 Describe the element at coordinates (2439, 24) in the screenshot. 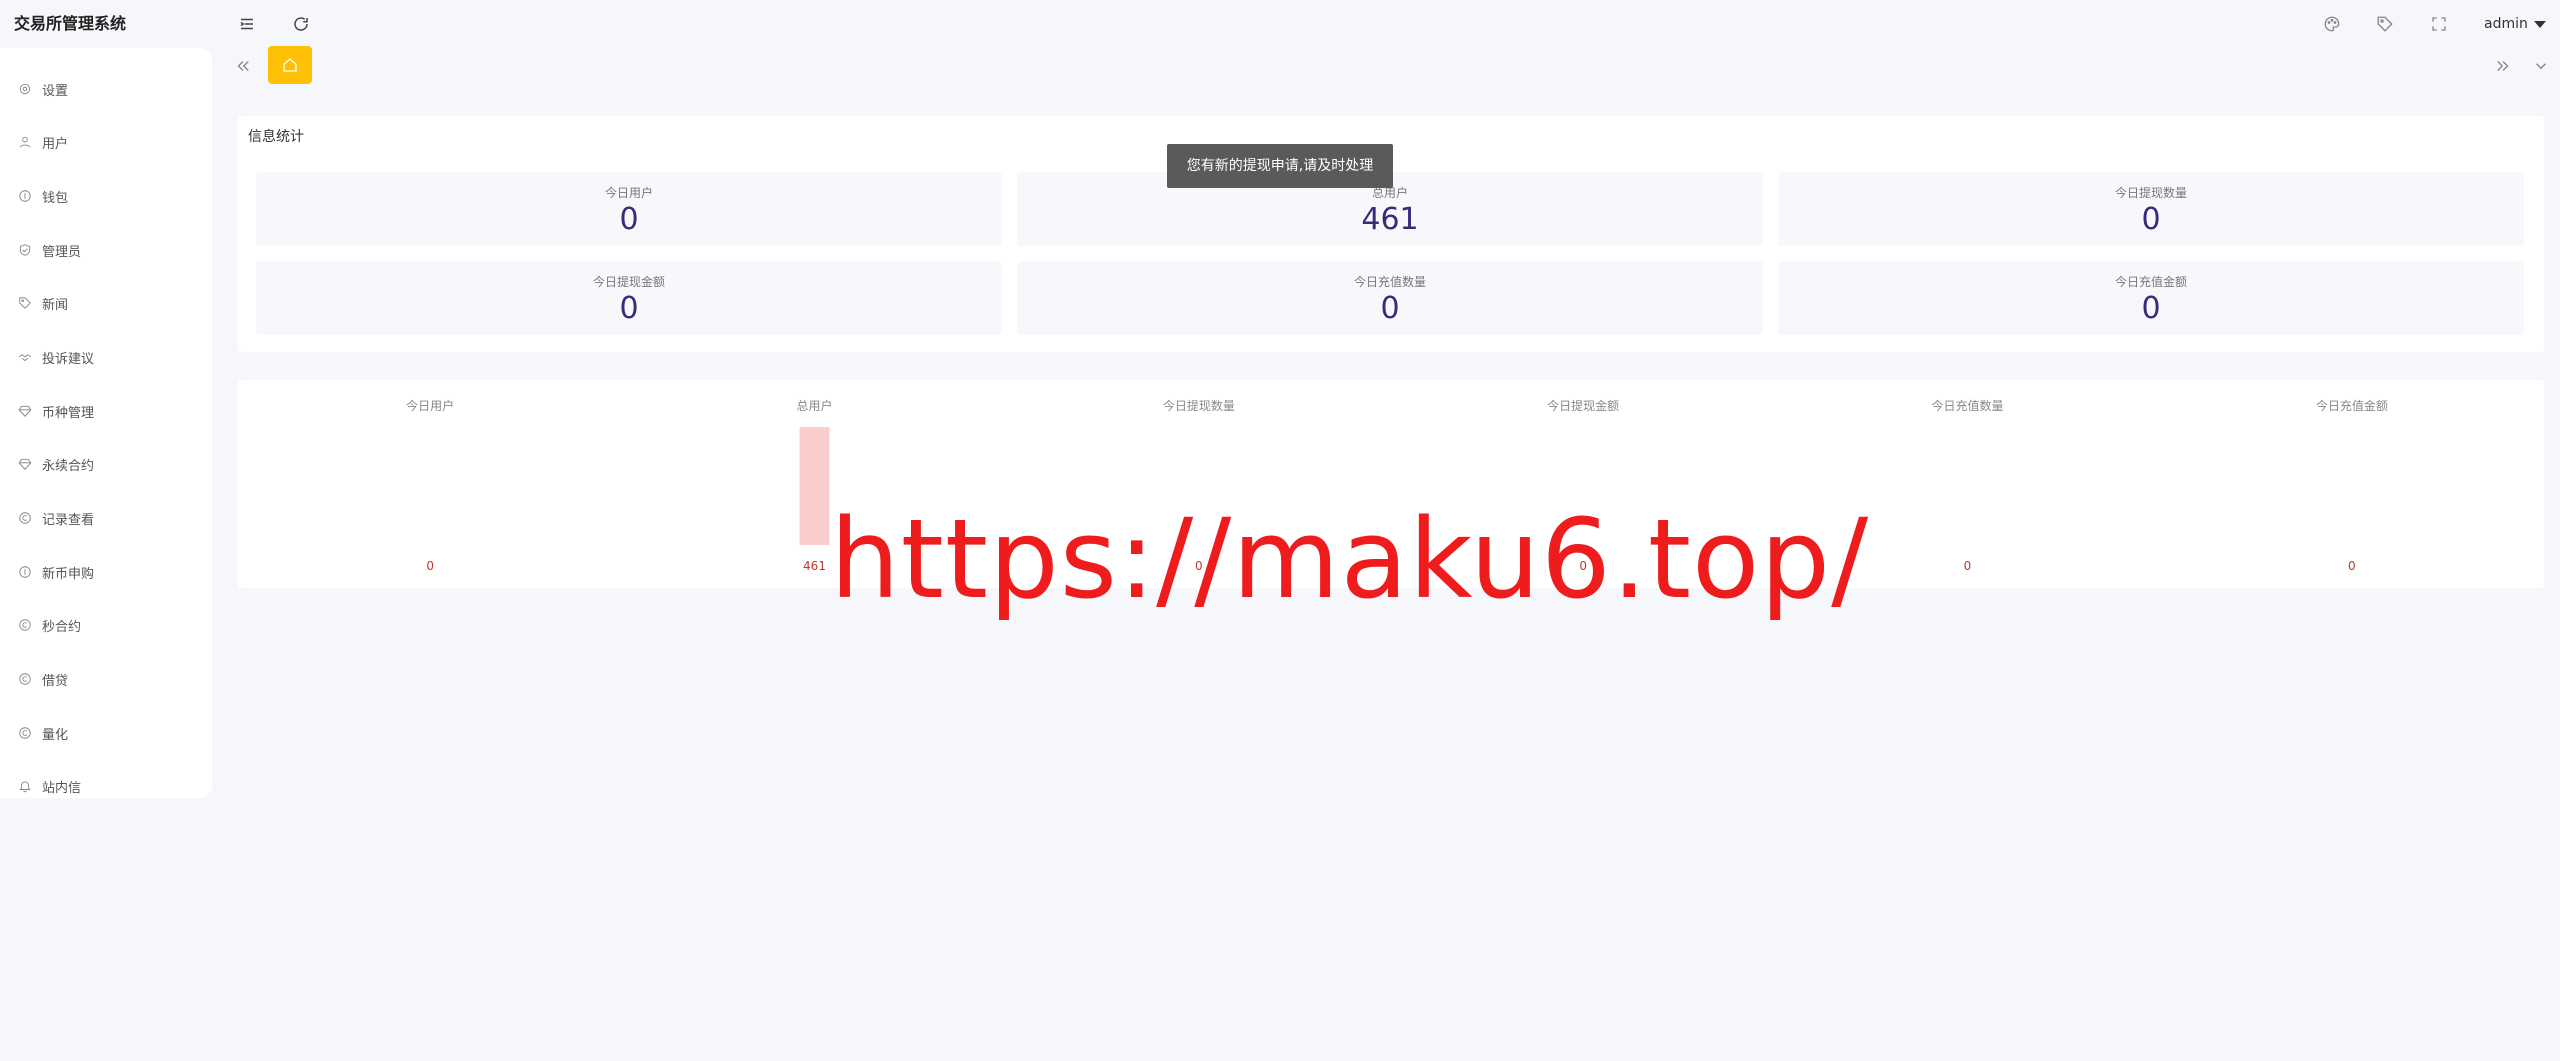

I see `fullscreen-icon` at that location.